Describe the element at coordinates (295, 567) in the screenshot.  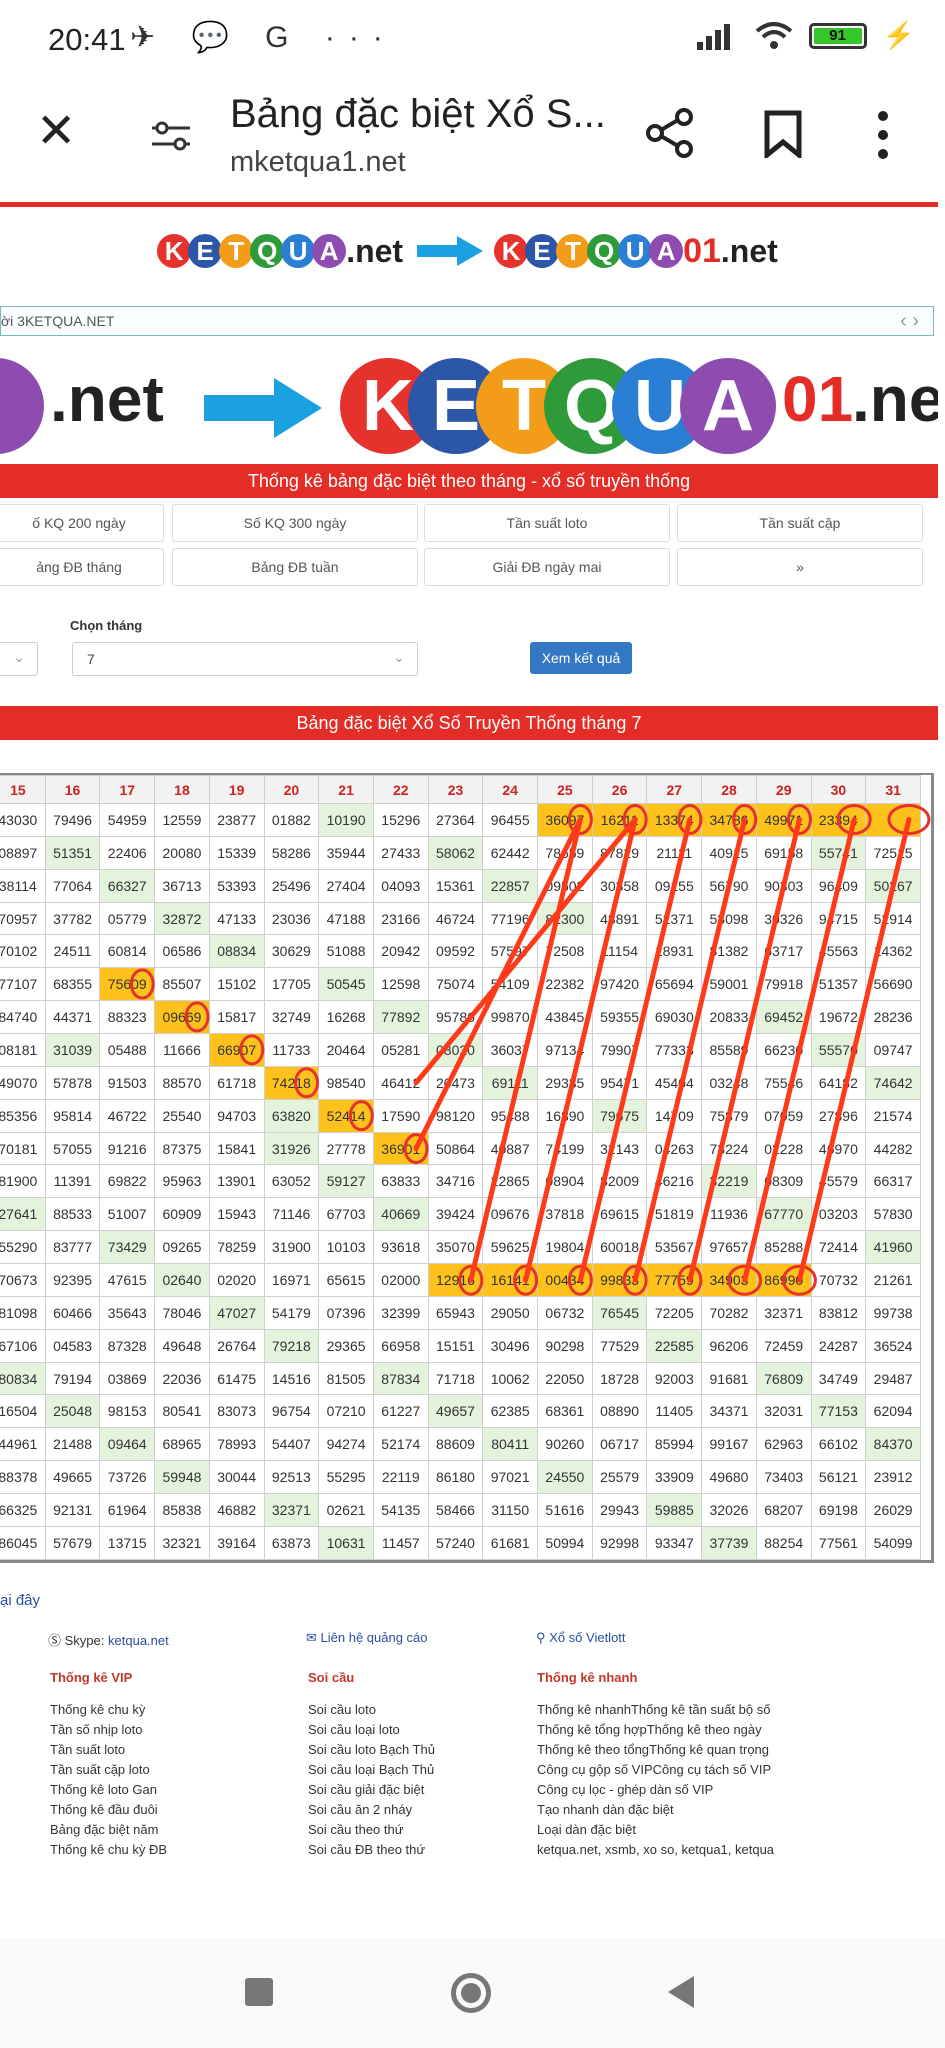
I see `btn-bang-db-tuan: Bảng ĐB tuần` at that location.